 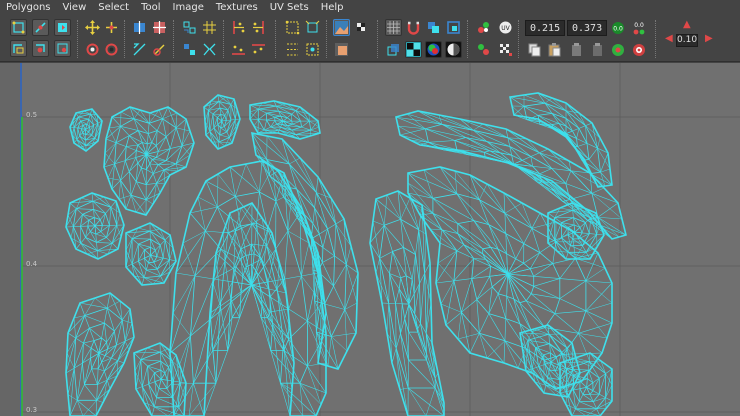 What do you see at coordinates (312, 49) in the screenshot?
I see `relax-uvs-button` at bounding box center [312, 49].